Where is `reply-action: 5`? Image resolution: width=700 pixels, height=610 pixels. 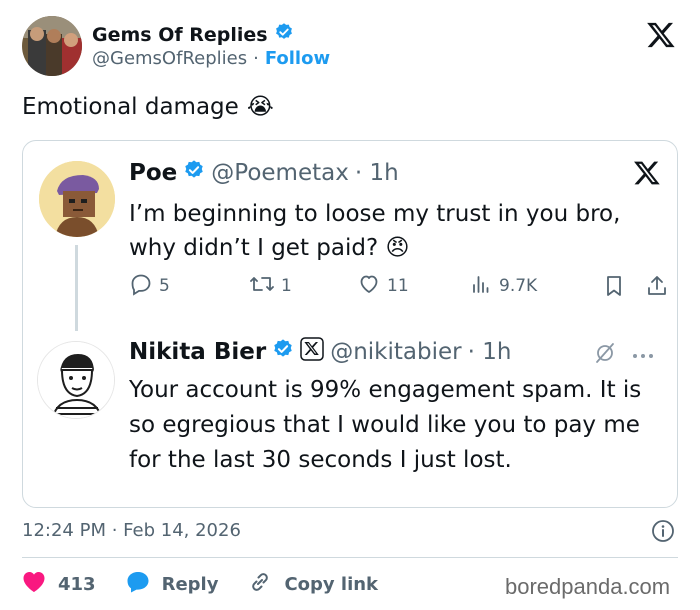
reply-action: 5 is located at coordinates (149, 286).